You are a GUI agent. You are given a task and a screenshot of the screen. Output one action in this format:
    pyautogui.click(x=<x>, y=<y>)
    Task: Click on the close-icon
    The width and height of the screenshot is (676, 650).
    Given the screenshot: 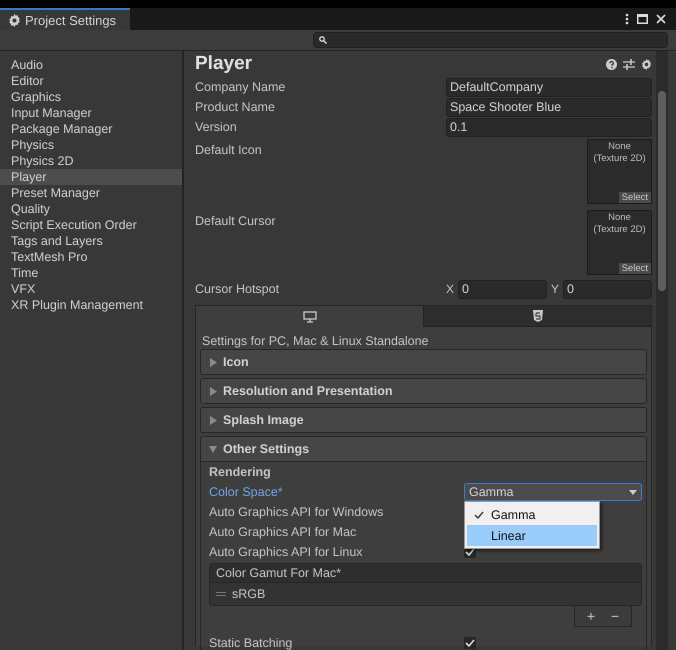 What is the action you would take?
    pyautogui.click(x=661, y=19)
    